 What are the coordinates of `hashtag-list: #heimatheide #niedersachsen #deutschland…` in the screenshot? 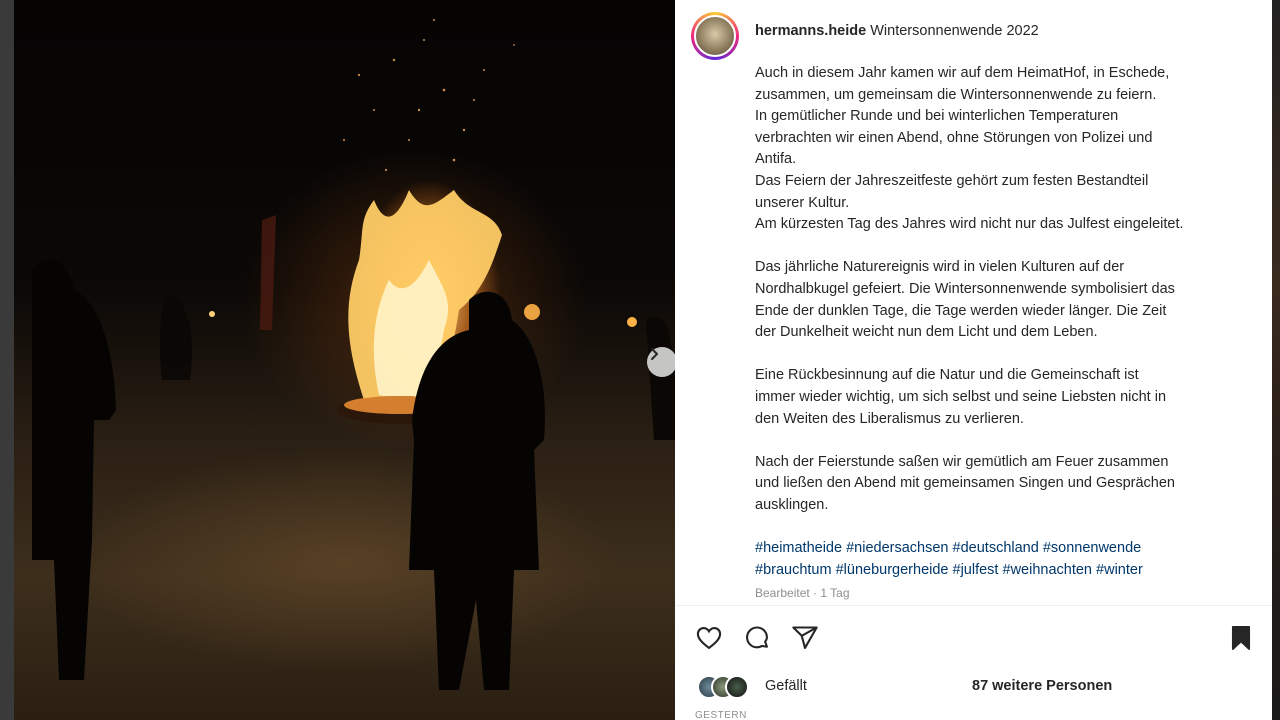 It's located at (1000, 559).